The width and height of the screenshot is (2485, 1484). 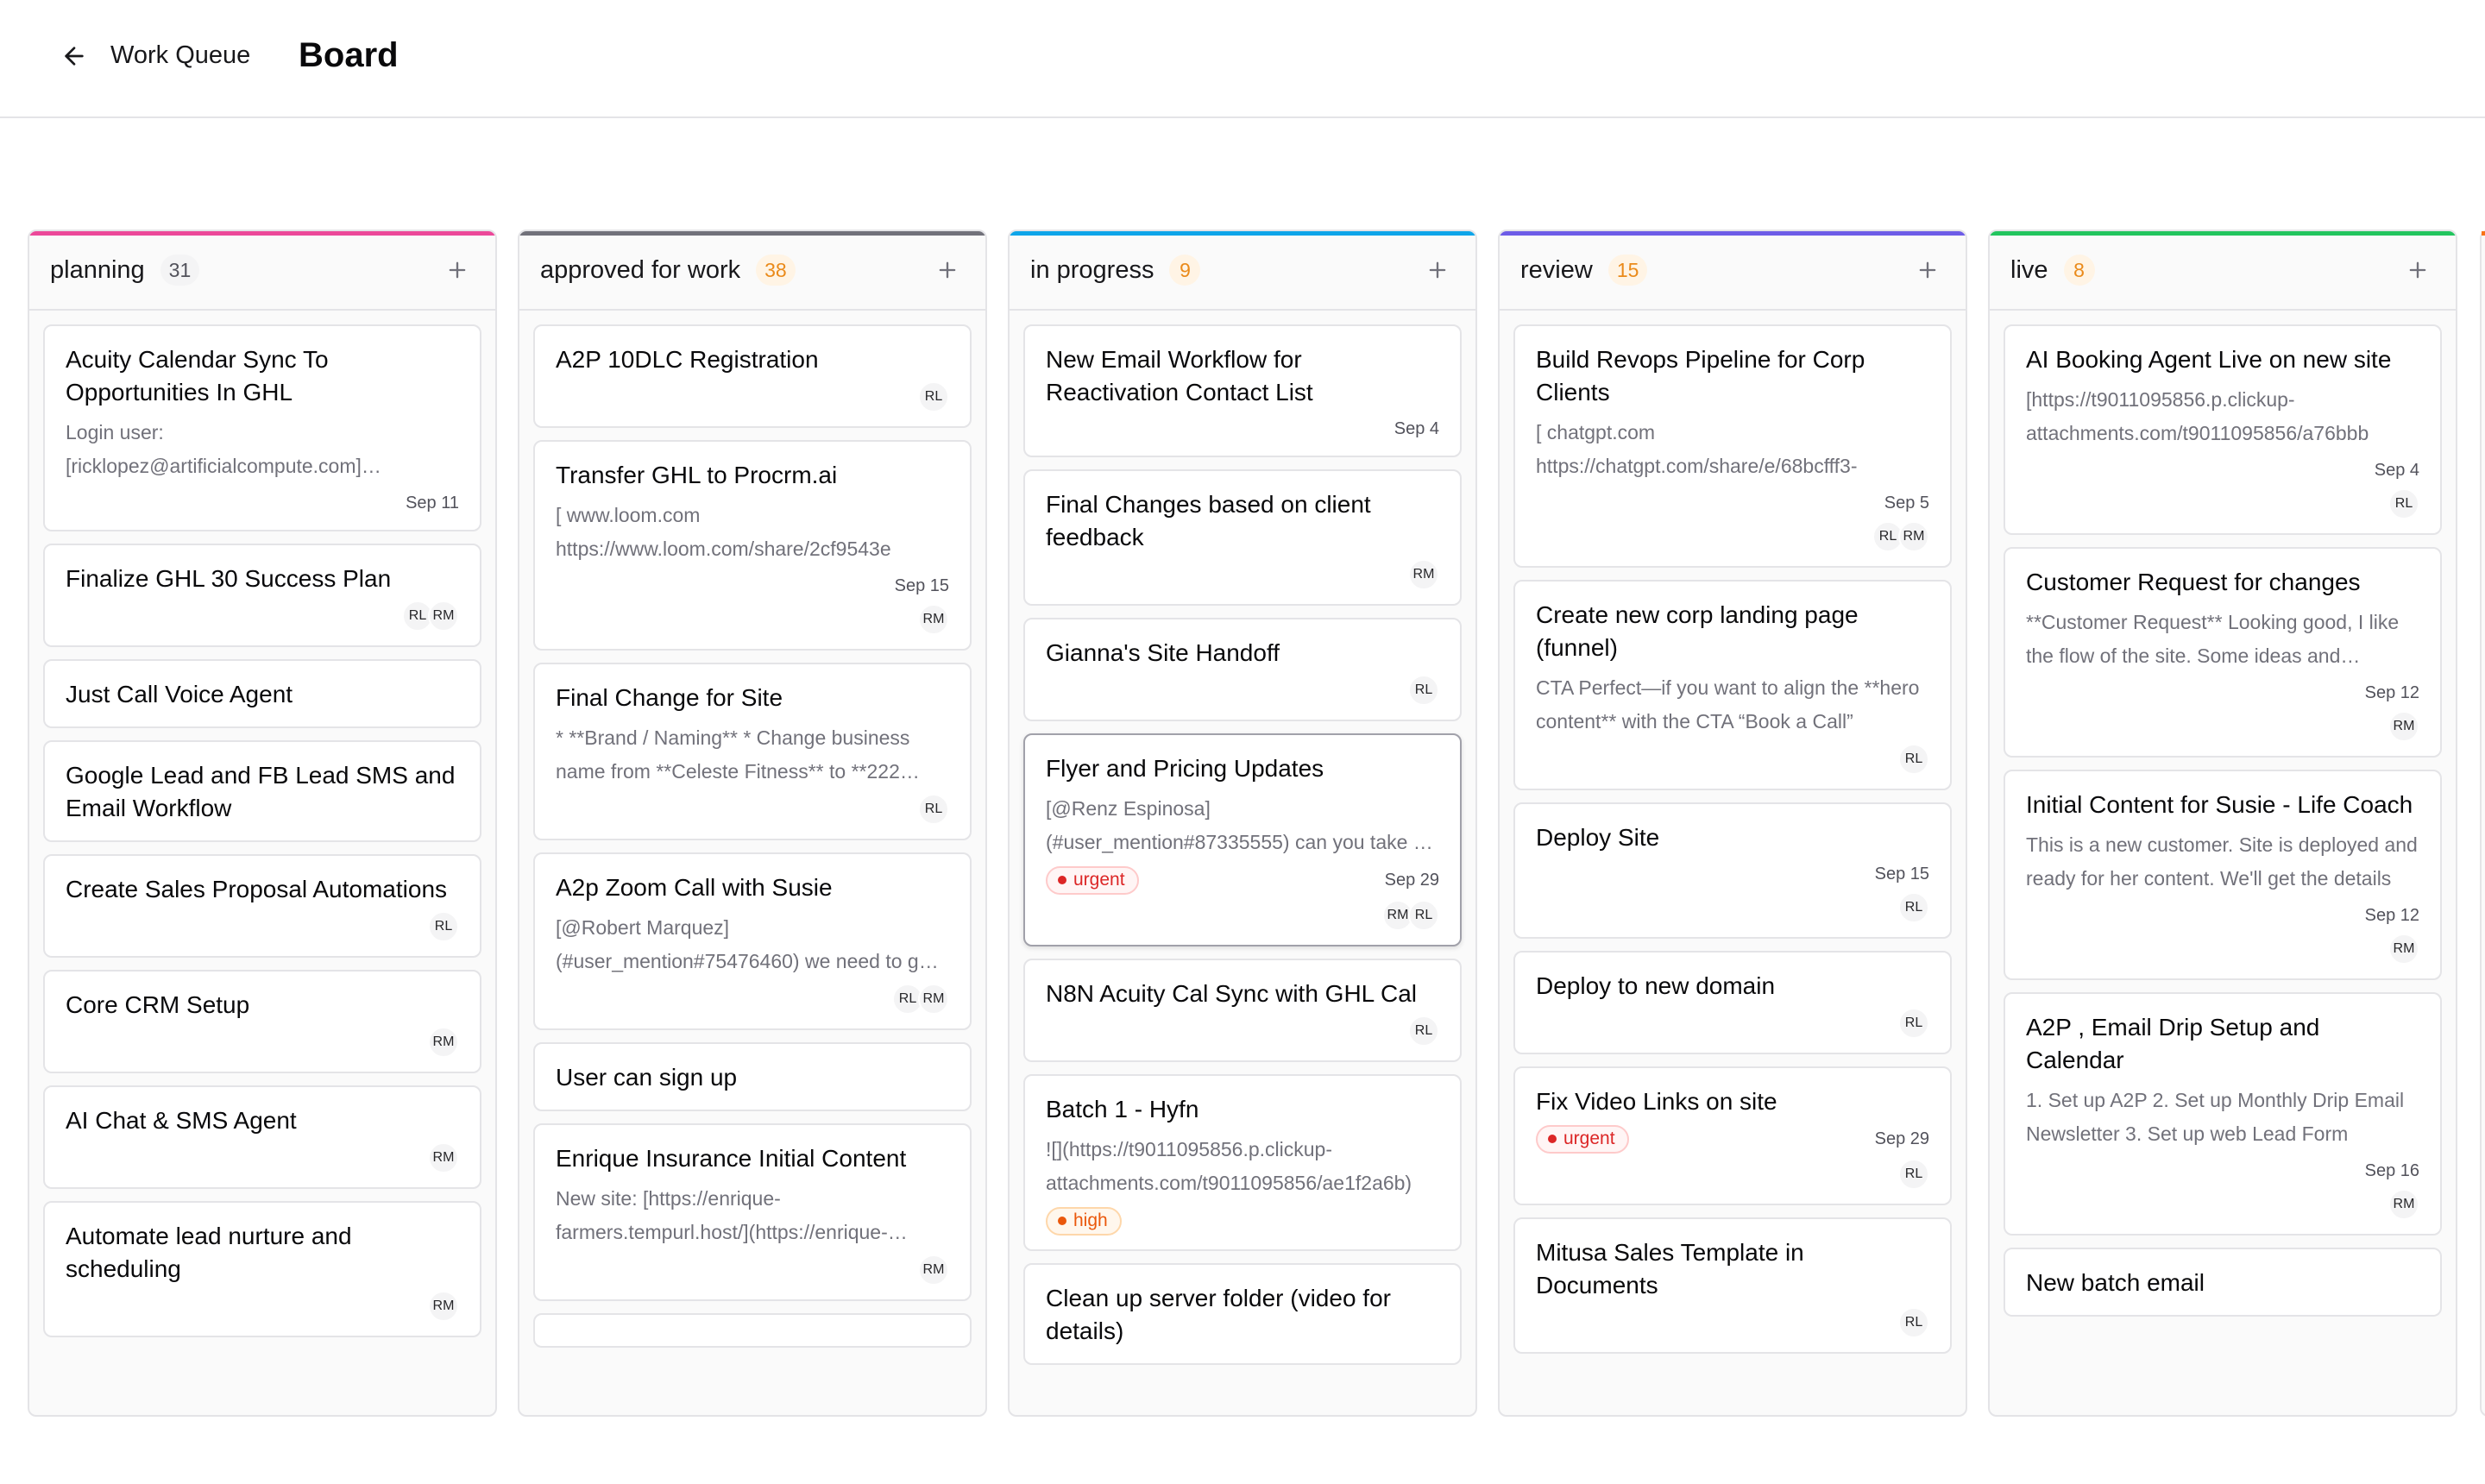 What do you see at coordinates (1242, 669) in the screenshot?
I see `task-card: Gianna's Site Handoff RL` at bounding box center [1242, 669].